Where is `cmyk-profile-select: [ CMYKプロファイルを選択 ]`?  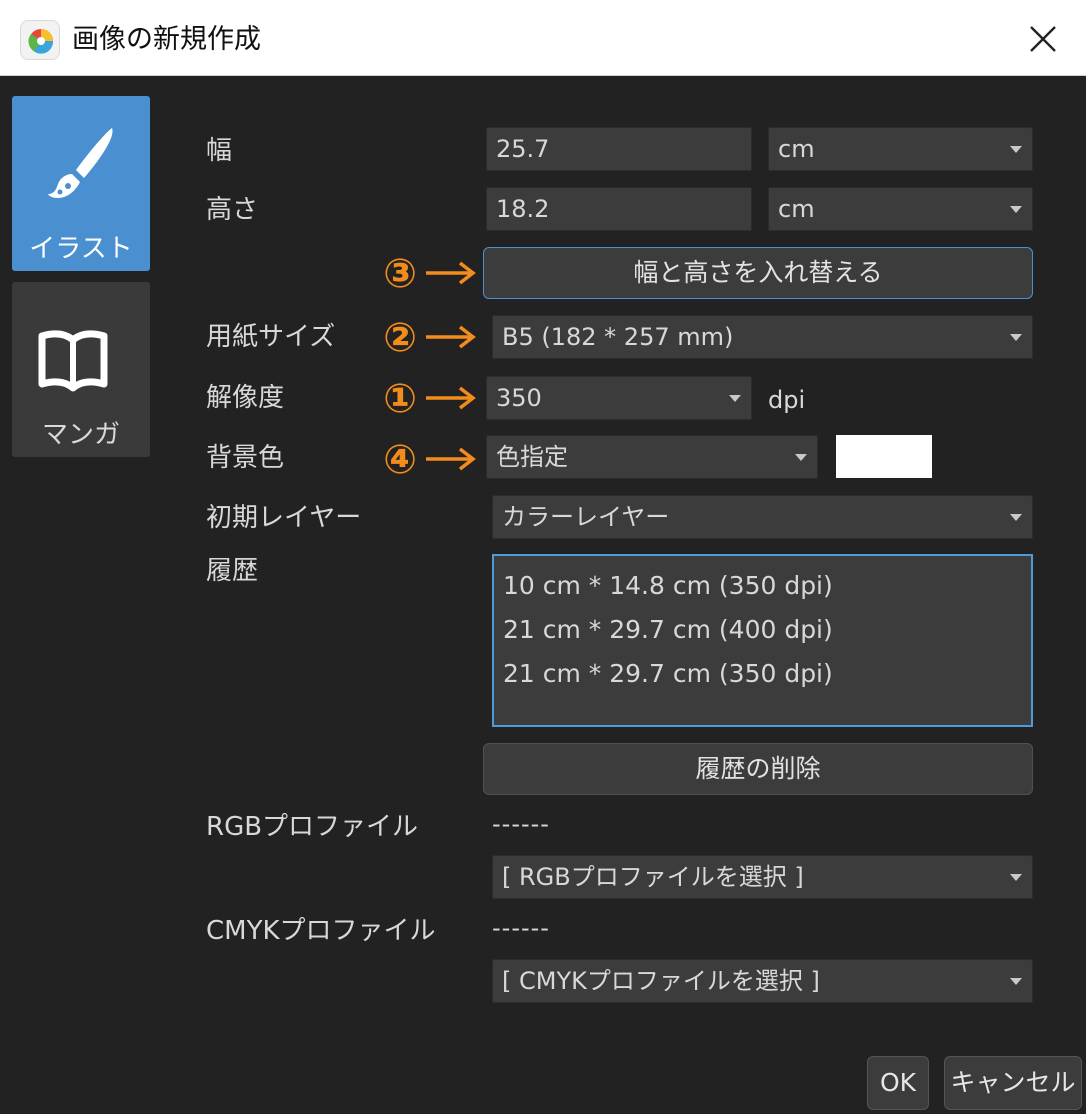
cmyk-profile-select: [ CMYKプロファイルを選択 ] is located at coordinates (762, 981).